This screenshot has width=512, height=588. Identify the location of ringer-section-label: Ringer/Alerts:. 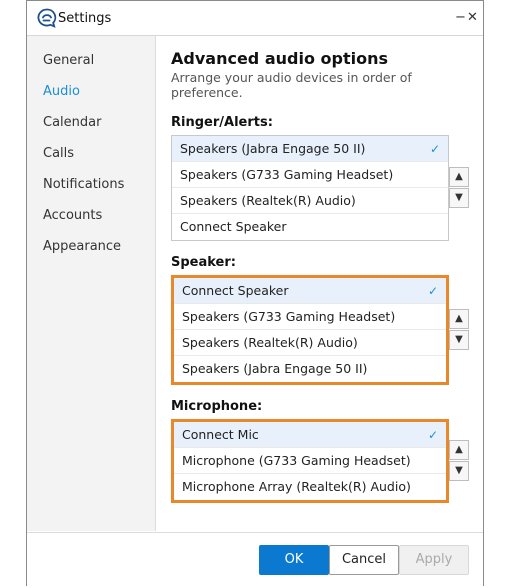
(222, 122).